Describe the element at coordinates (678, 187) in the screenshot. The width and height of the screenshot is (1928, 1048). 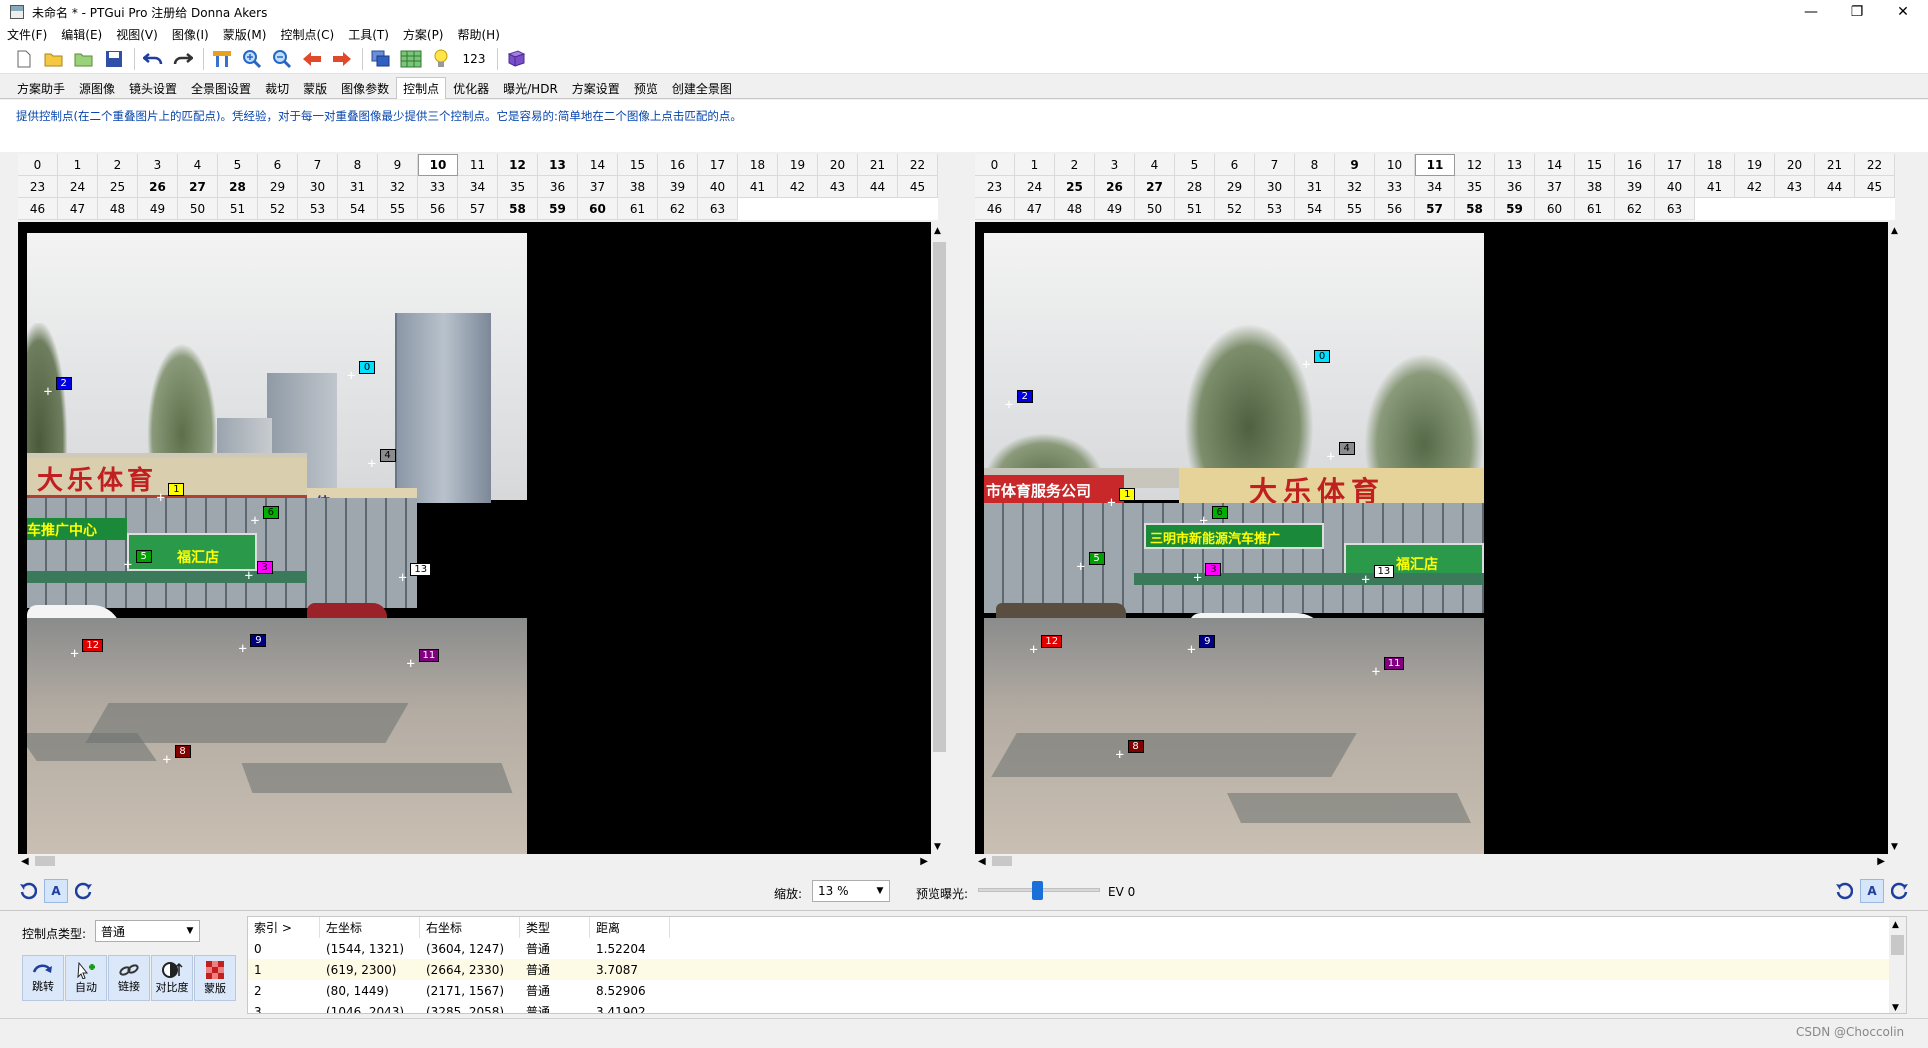
I see `left-image-39-cell: 39` at that location.